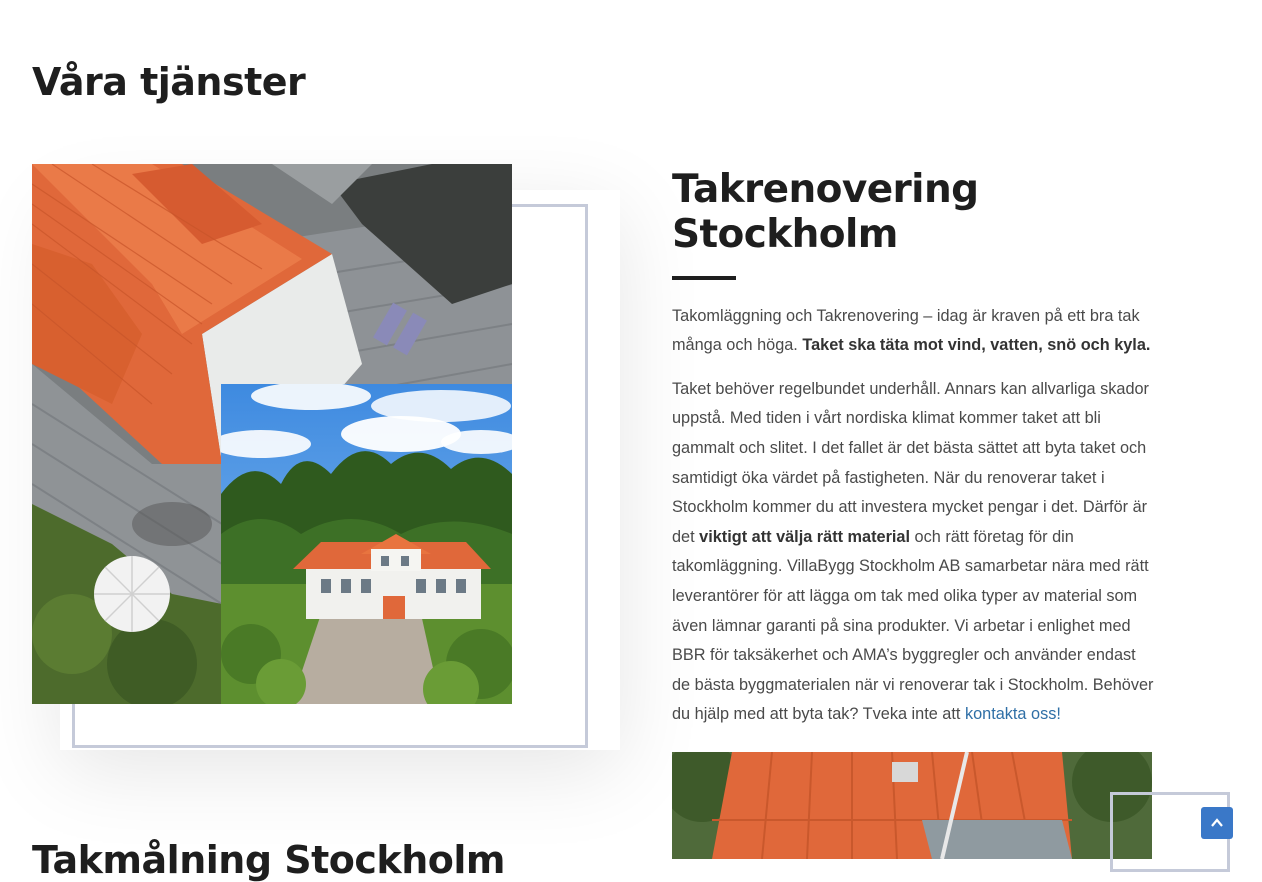 The image size is (1262, 882). I want to click on roof-renovation-photo, so click(912, 805).